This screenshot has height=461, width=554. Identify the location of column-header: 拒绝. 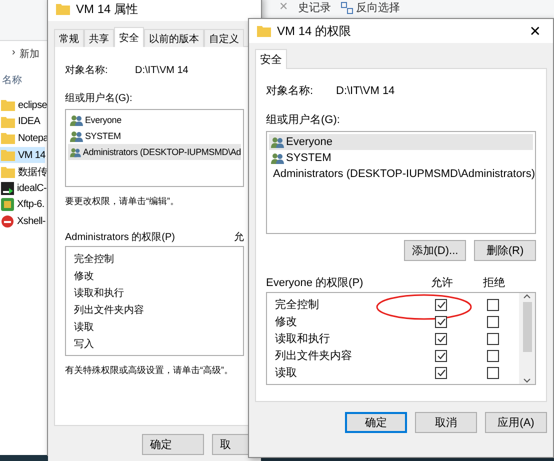
(494, 283).